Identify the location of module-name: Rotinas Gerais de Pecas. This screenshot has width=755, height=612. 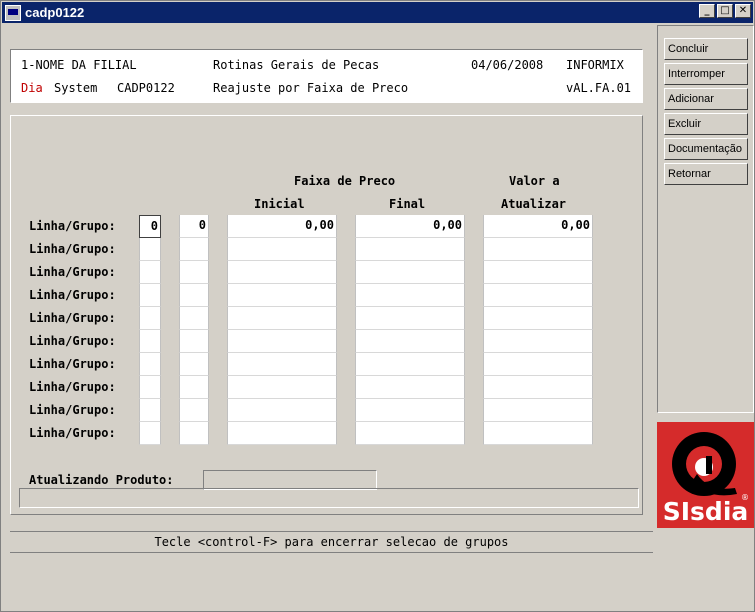
(296, 65).